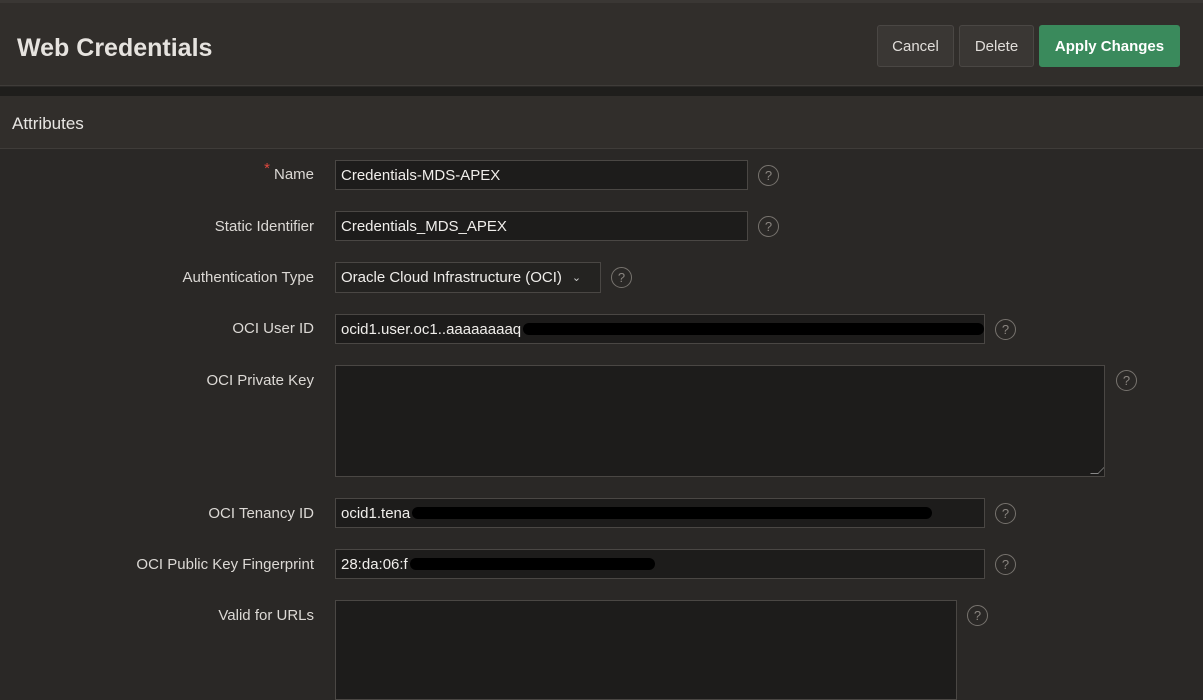  Describe the element at coordinates (601, 122) in the screenshot. I see `attributes-region-header: Attributes` at that location.